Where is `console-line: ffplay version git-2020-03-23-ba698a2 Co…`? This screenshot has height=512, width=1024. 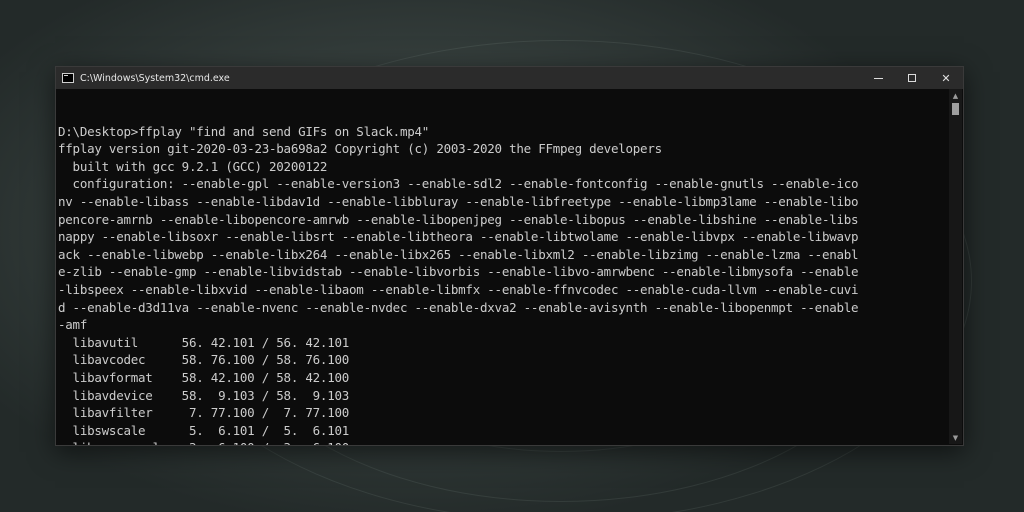 console-line: ffplay version git-2020-03-23-ba698a2 Co… is located at coordinates (360, 149).